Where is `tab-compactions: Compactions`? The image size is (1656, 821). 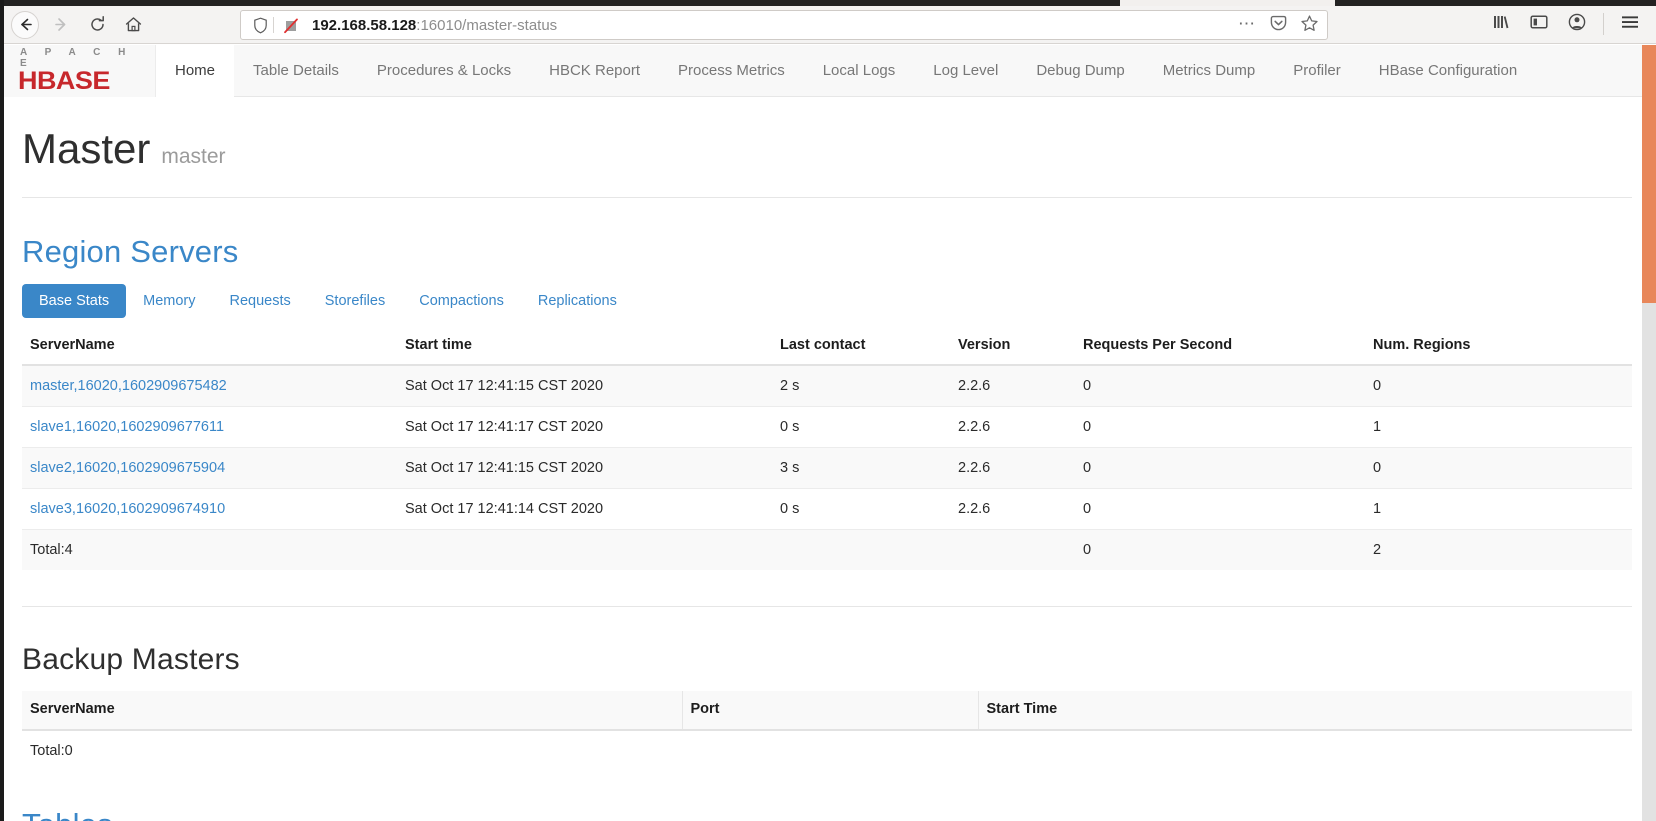
tab-compactions: Compactions is located at coordinates (461, 301).